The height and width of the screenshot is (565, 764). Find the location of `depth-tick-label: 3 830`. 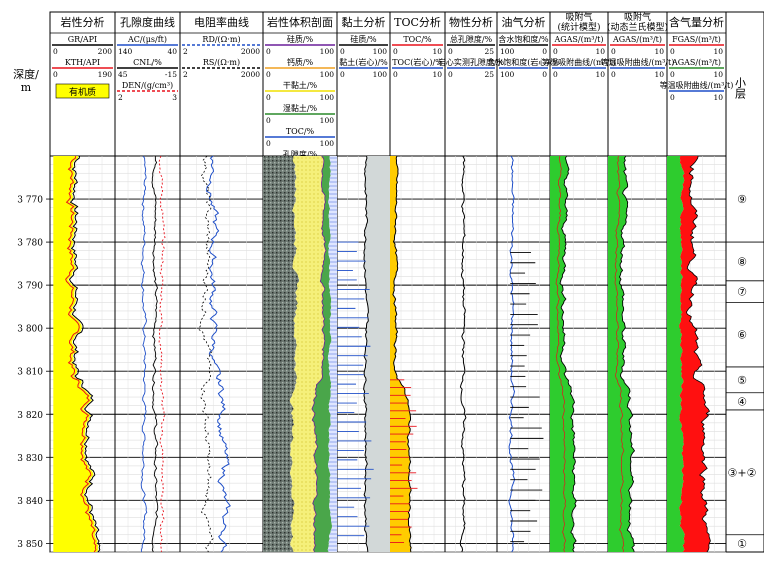

depth-tick-label: 3 830 is located at coordinates (30, 459).